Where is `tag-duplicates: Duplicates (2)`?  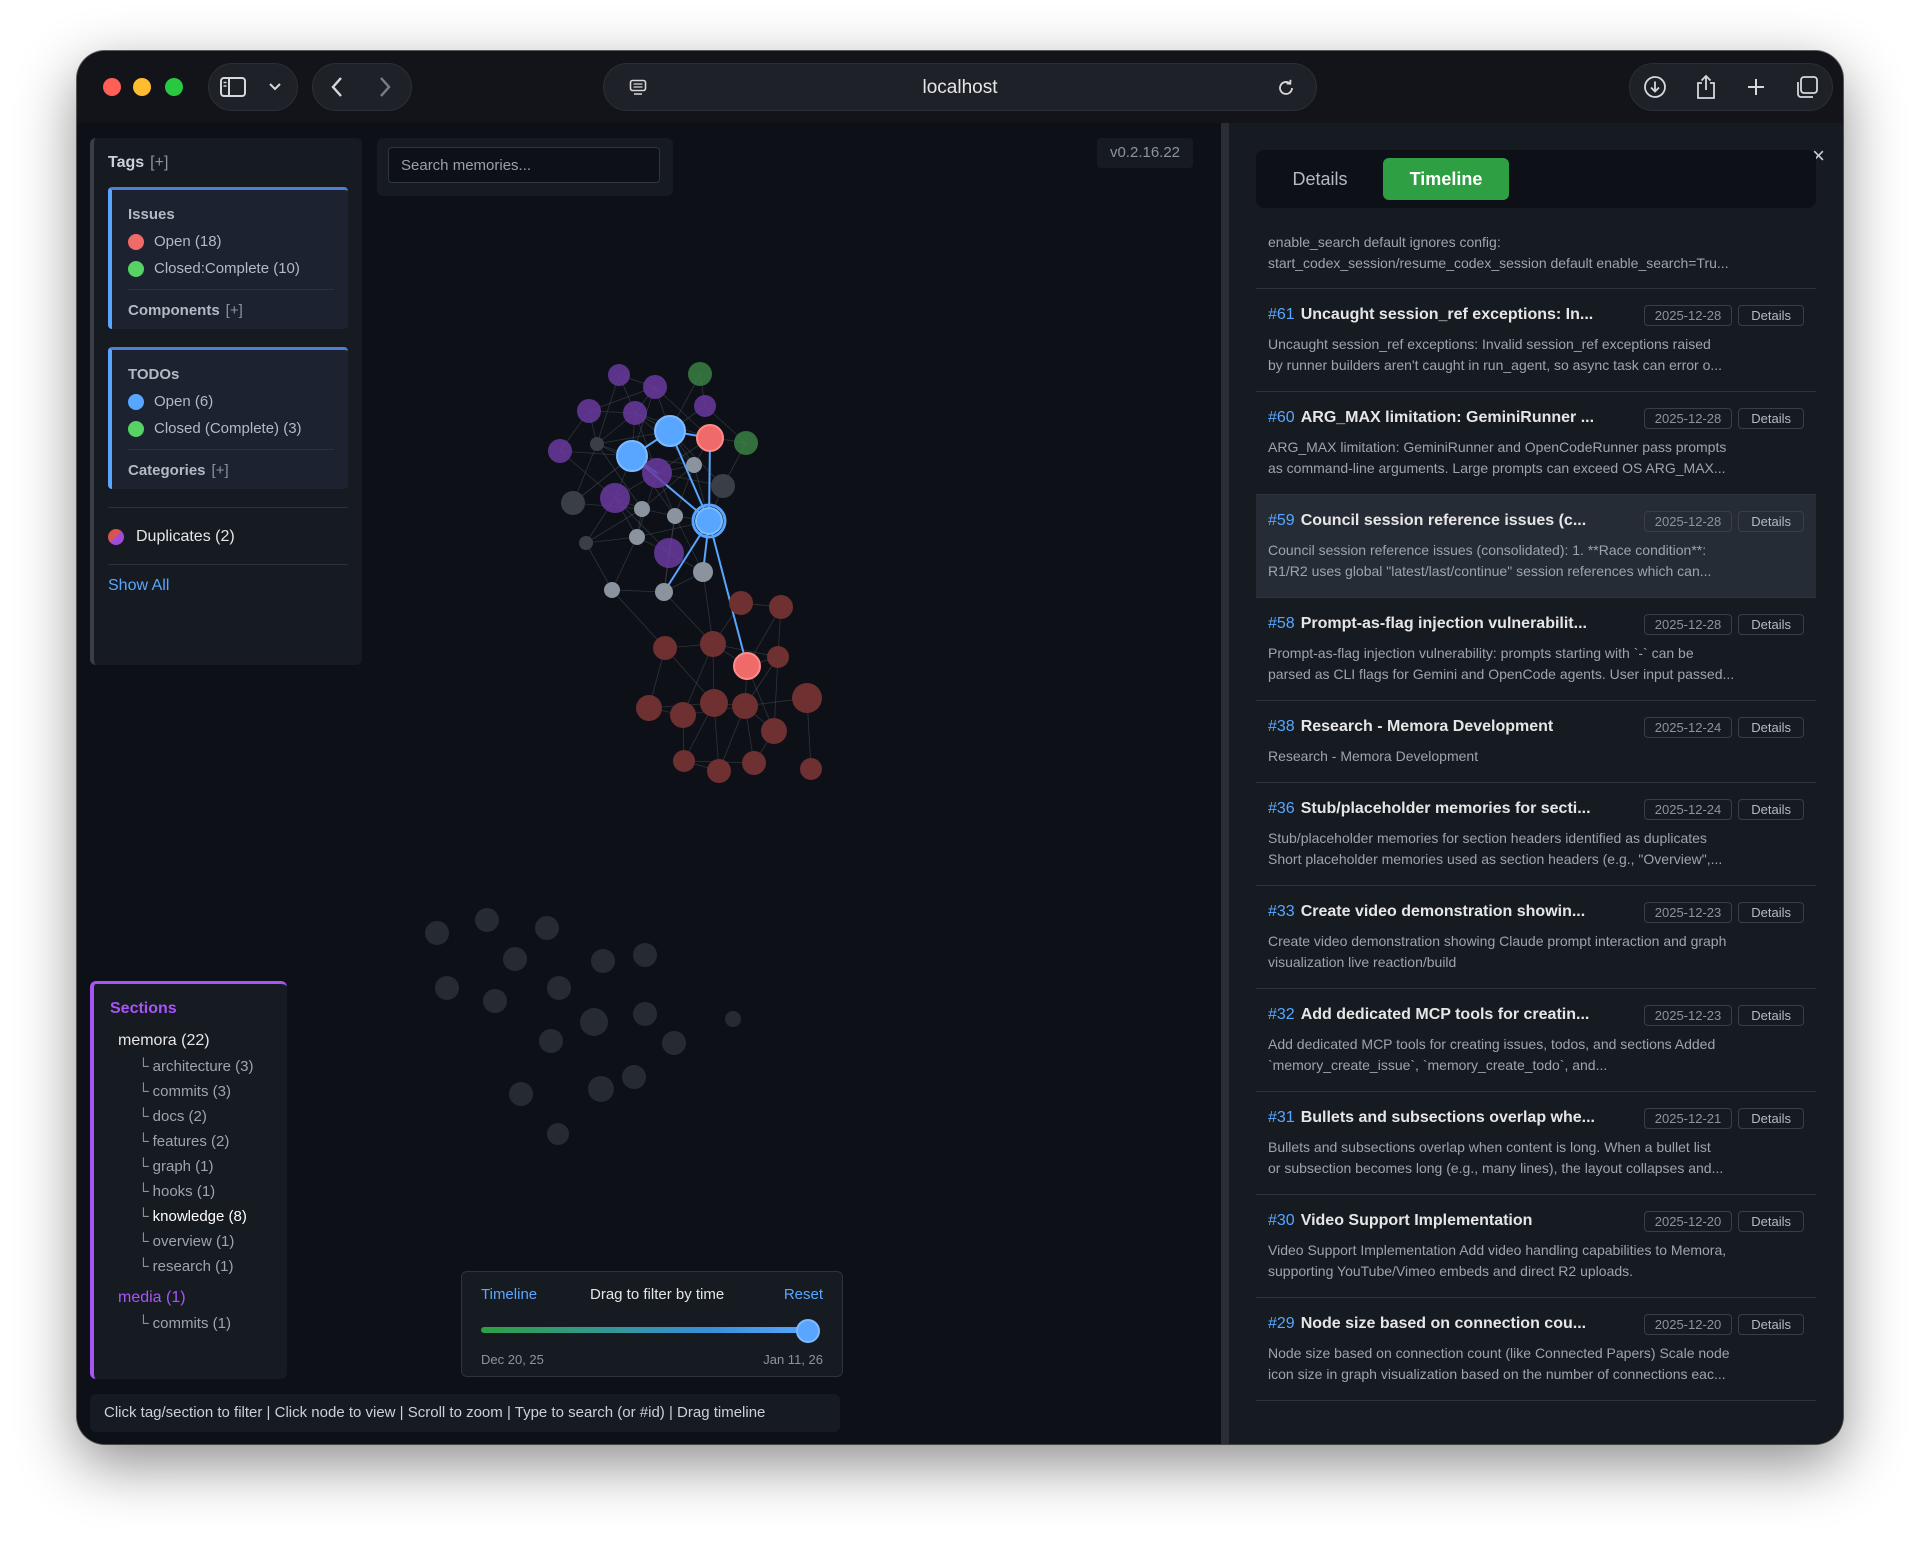
tag-duplicates: Duplicates (2) is located at coordinates (228, 526).